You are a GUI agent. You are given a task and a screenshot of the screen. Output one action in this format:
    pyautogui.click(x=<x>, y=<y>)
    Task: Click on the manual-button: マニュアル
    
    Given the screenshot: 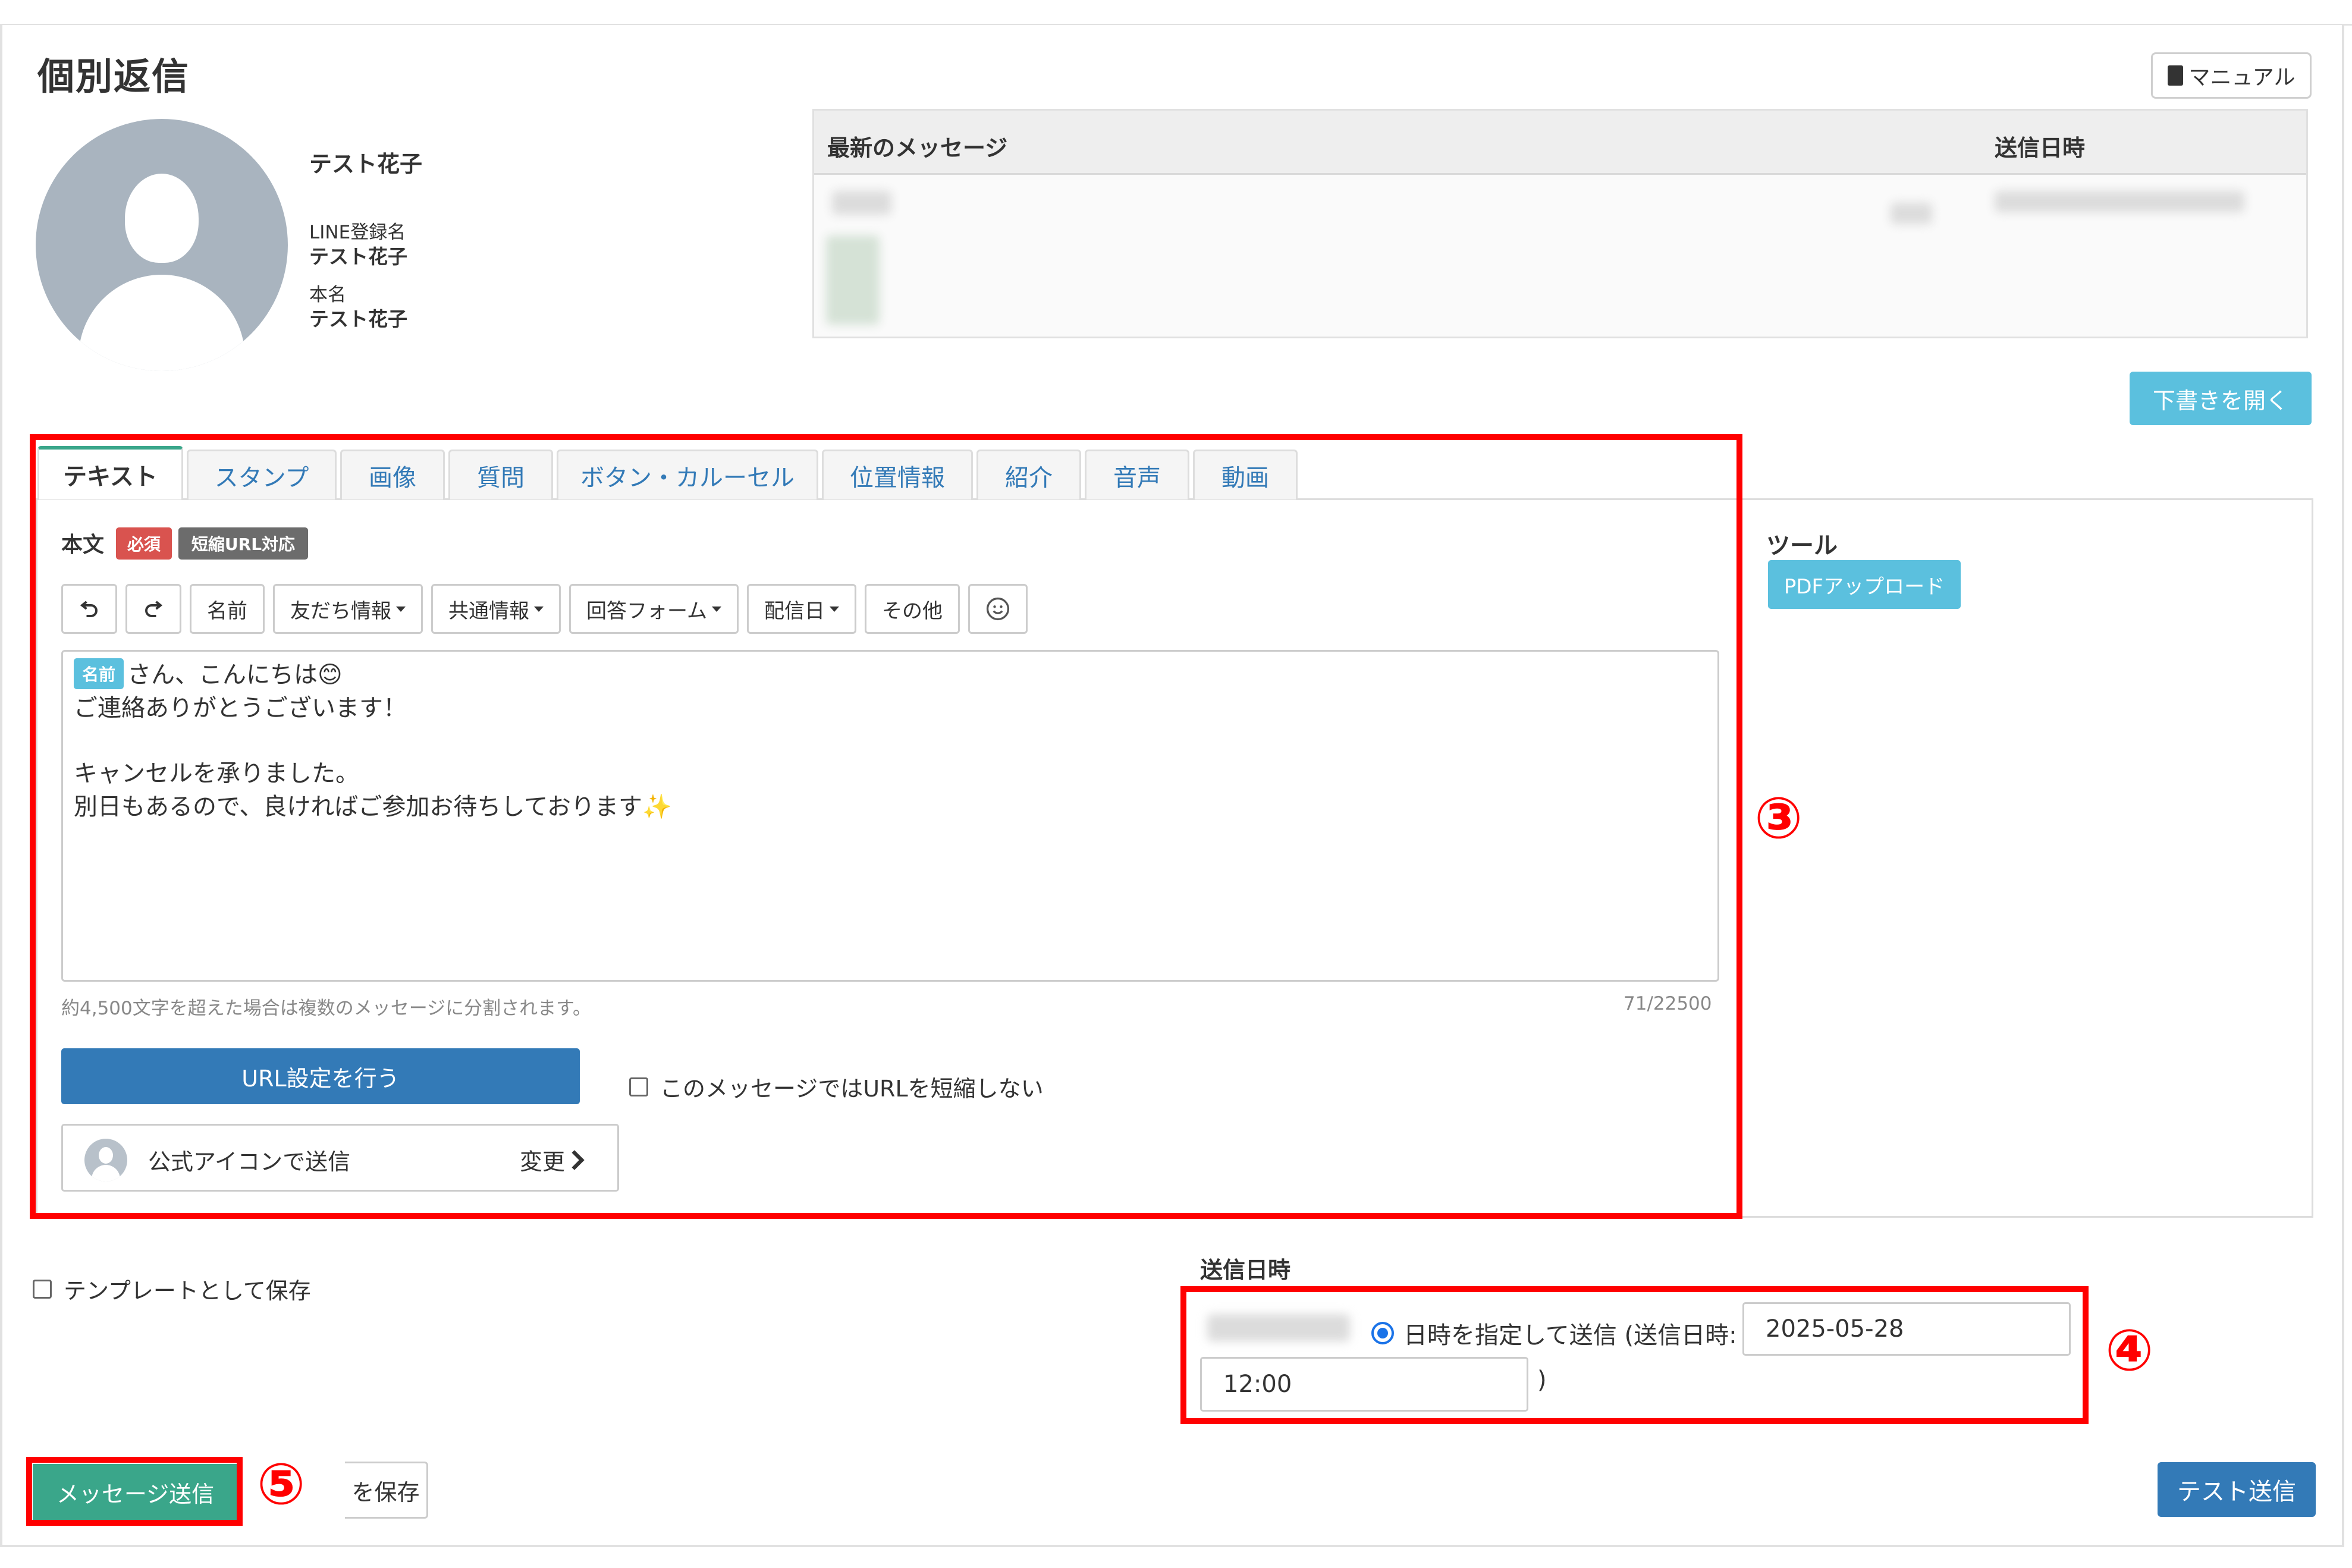 What is the action you would take?
    pyautogui.click(x=2231, y=75)
    